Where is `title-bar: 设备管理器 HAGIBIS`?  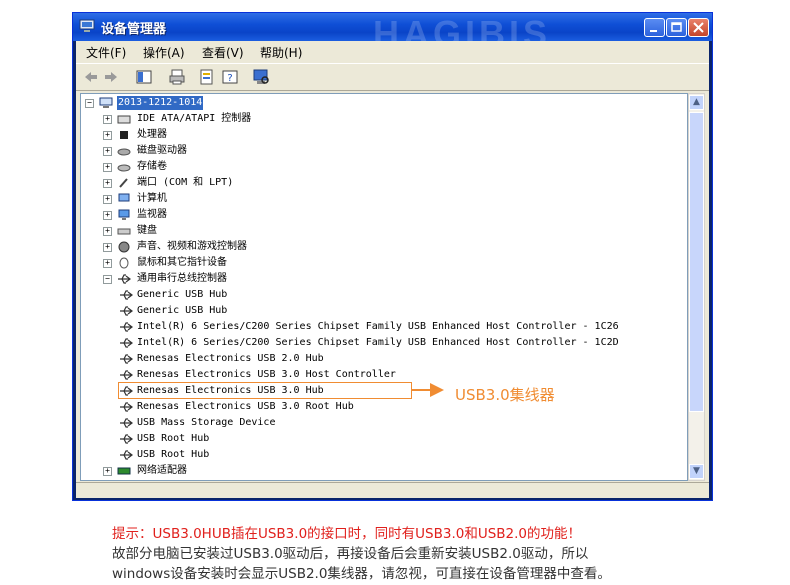 title-bar: 设备管理器 HAGIBIS is located at coordinates (392, 33).